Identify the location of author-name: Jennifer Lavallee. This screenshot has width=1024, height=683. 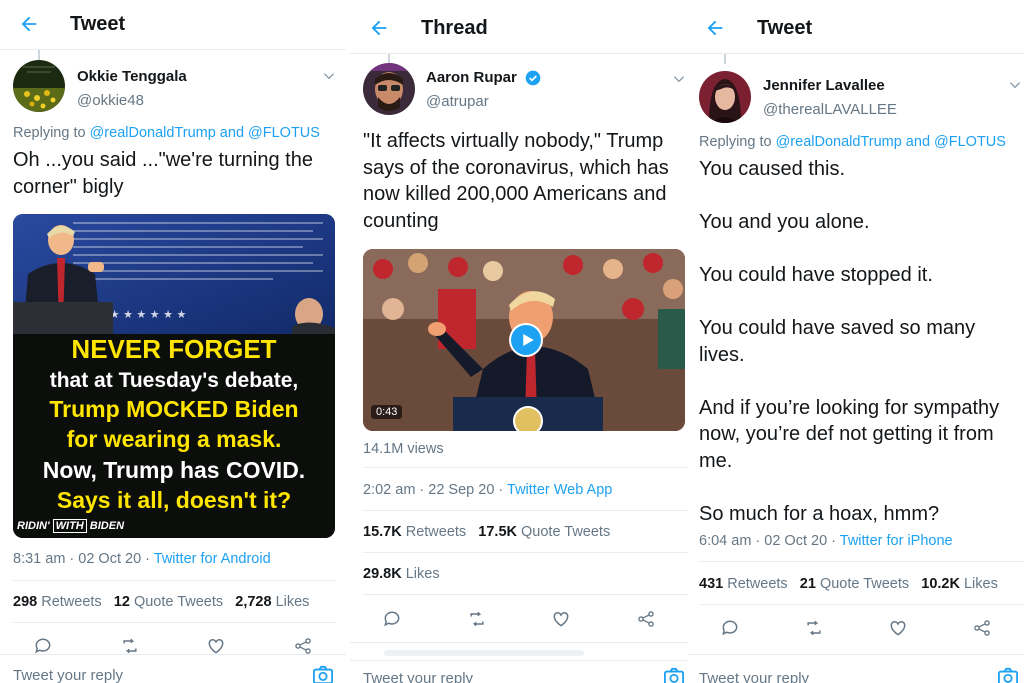
(824, 85).